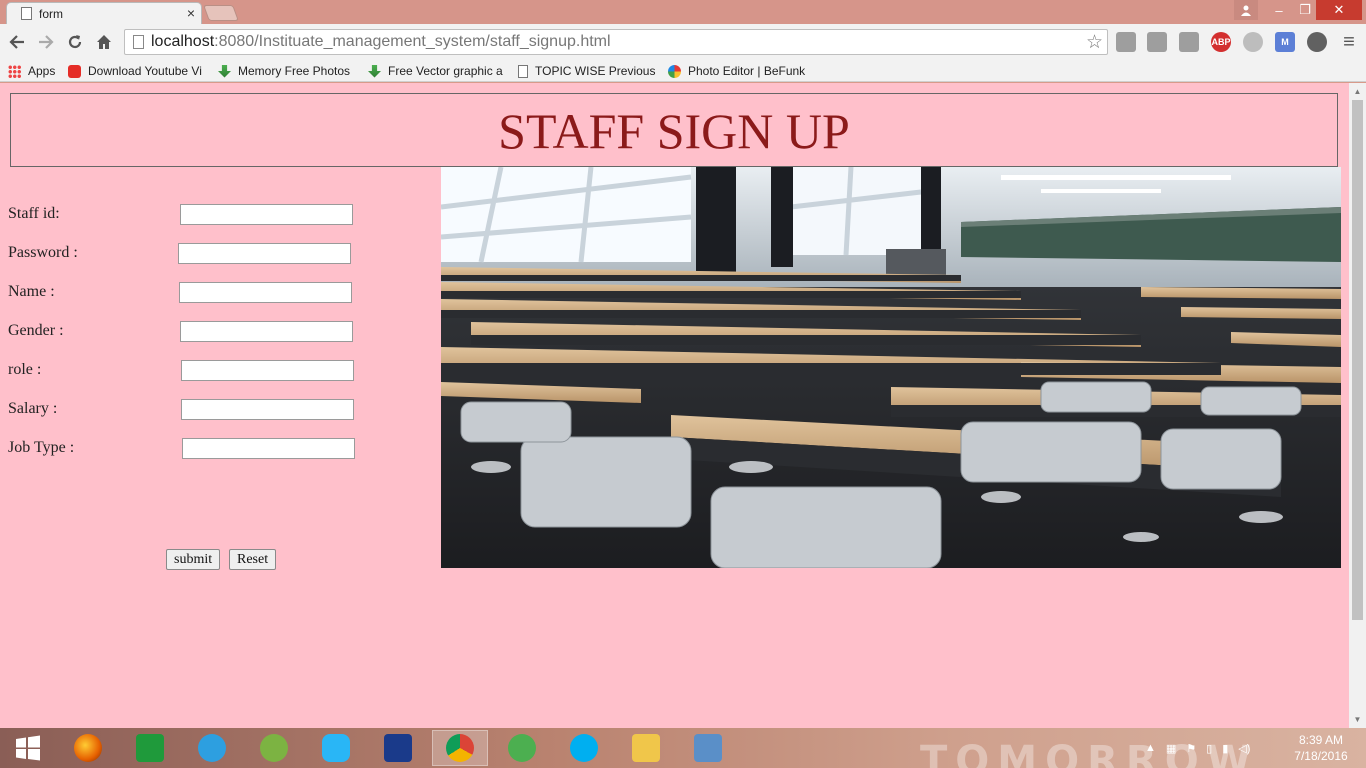  What do you see at coordinates (1317, 42) in the screenshot?
I see `globe-extension-icon` at bounding box center [1317, 42].